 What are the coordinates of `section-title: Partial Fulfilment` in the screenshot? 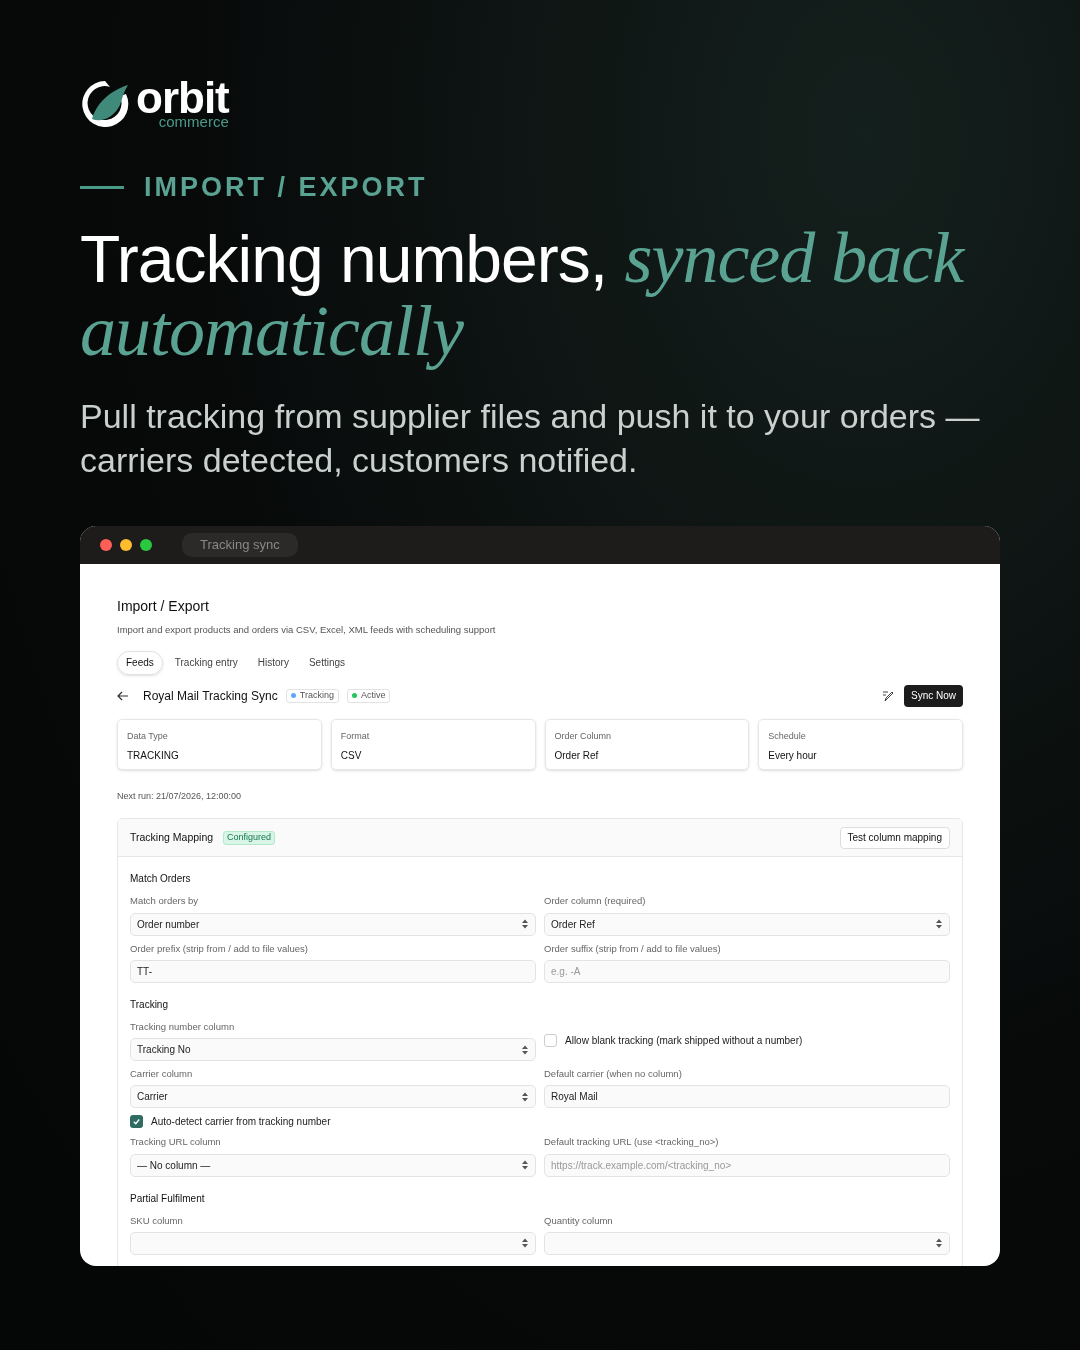 It's located at (168, 1198).